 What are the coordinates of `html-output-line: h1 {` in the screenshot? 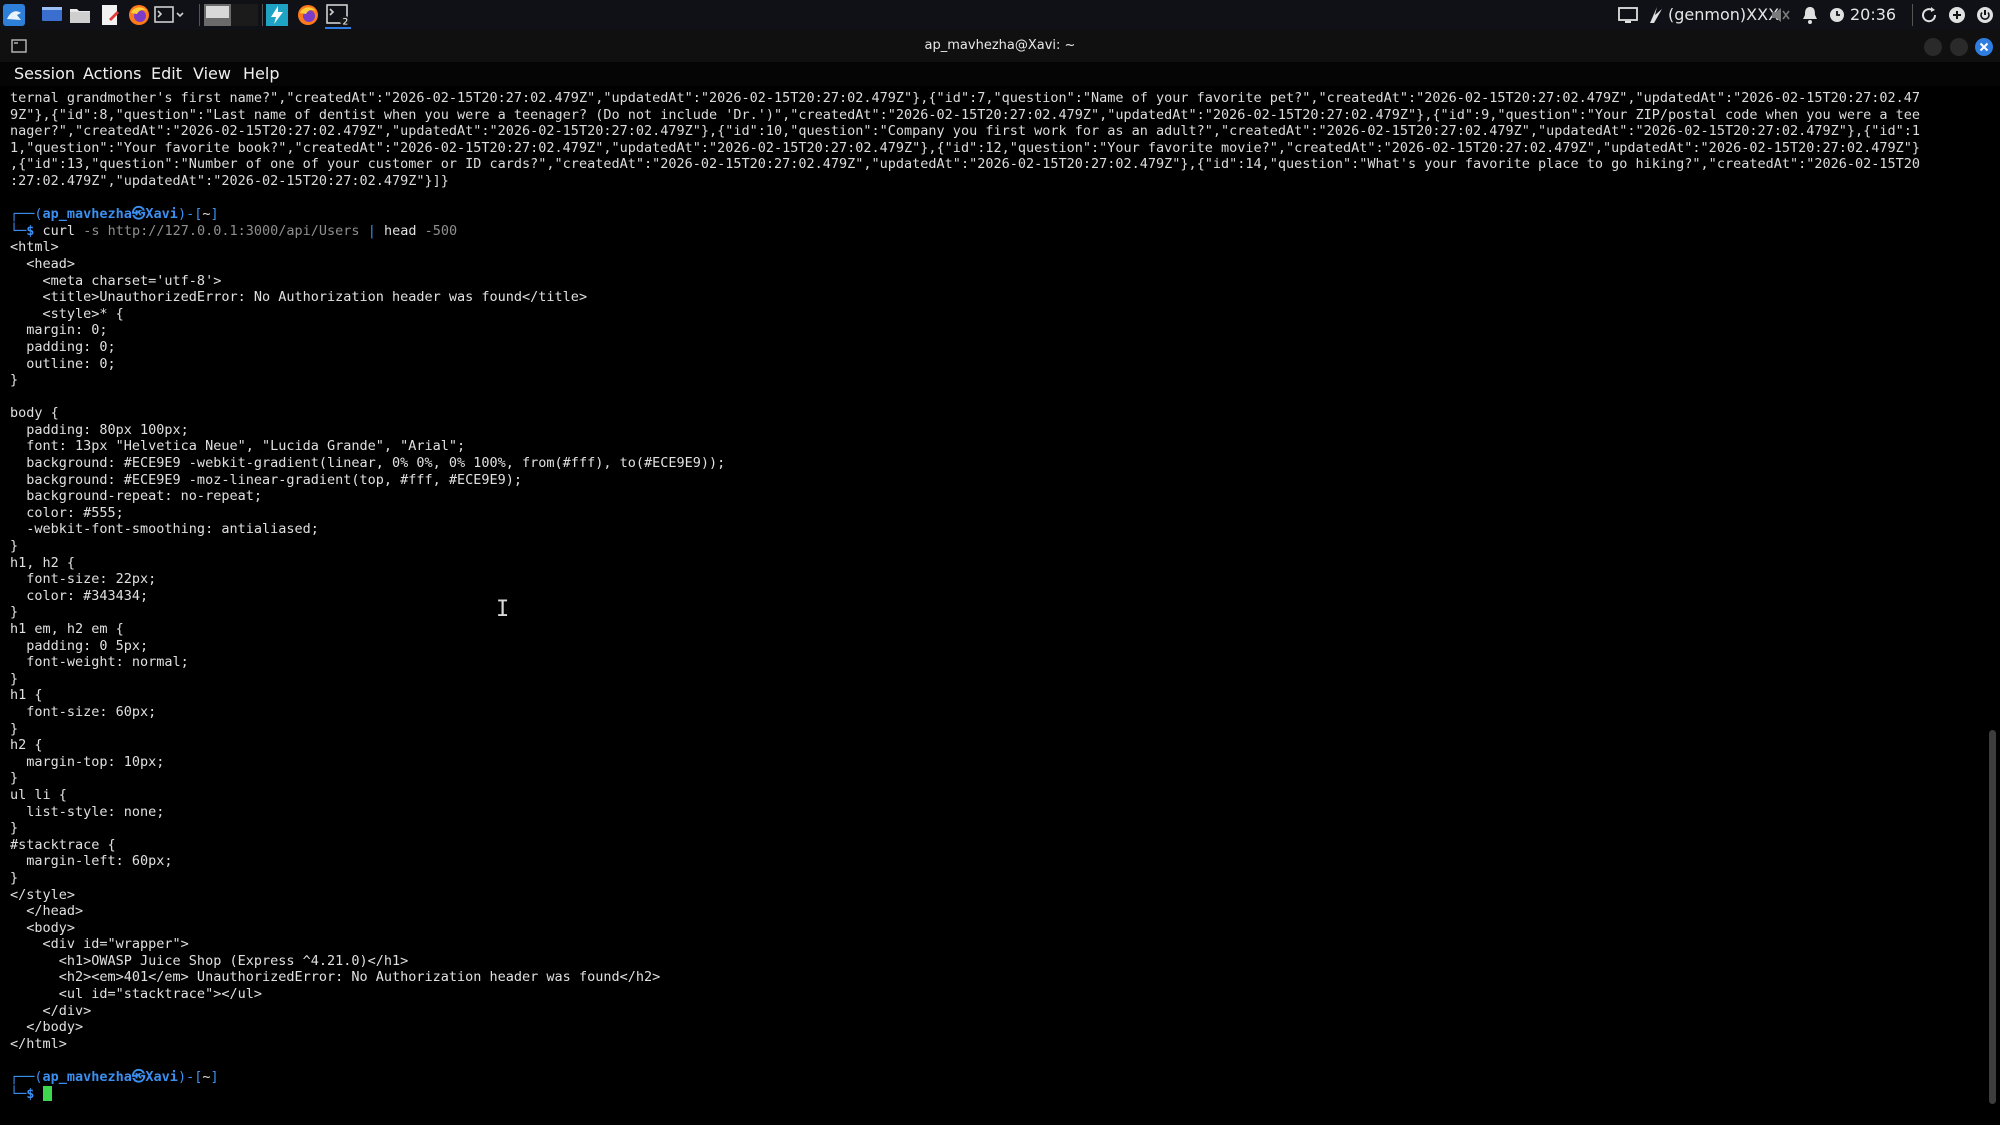 It's located at (26, 695).